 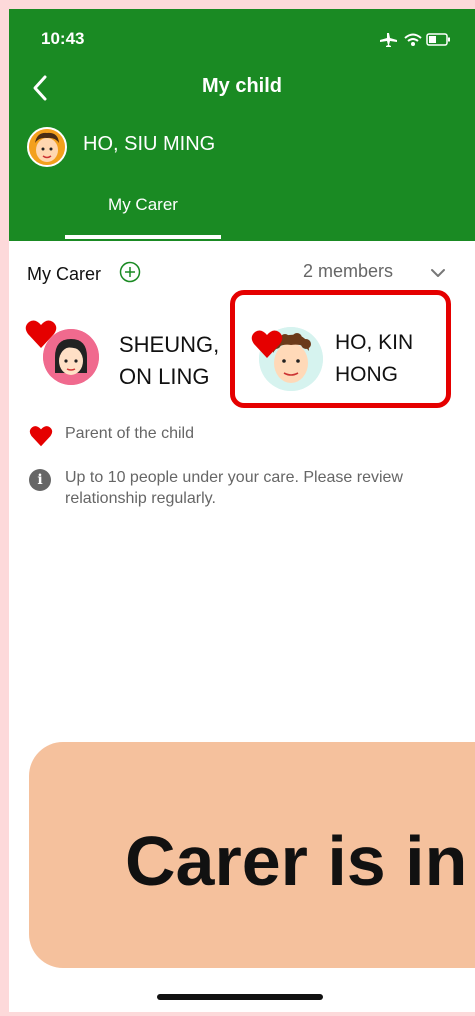 I want to click on section-title: My Carer, so click(x=64, y=274).